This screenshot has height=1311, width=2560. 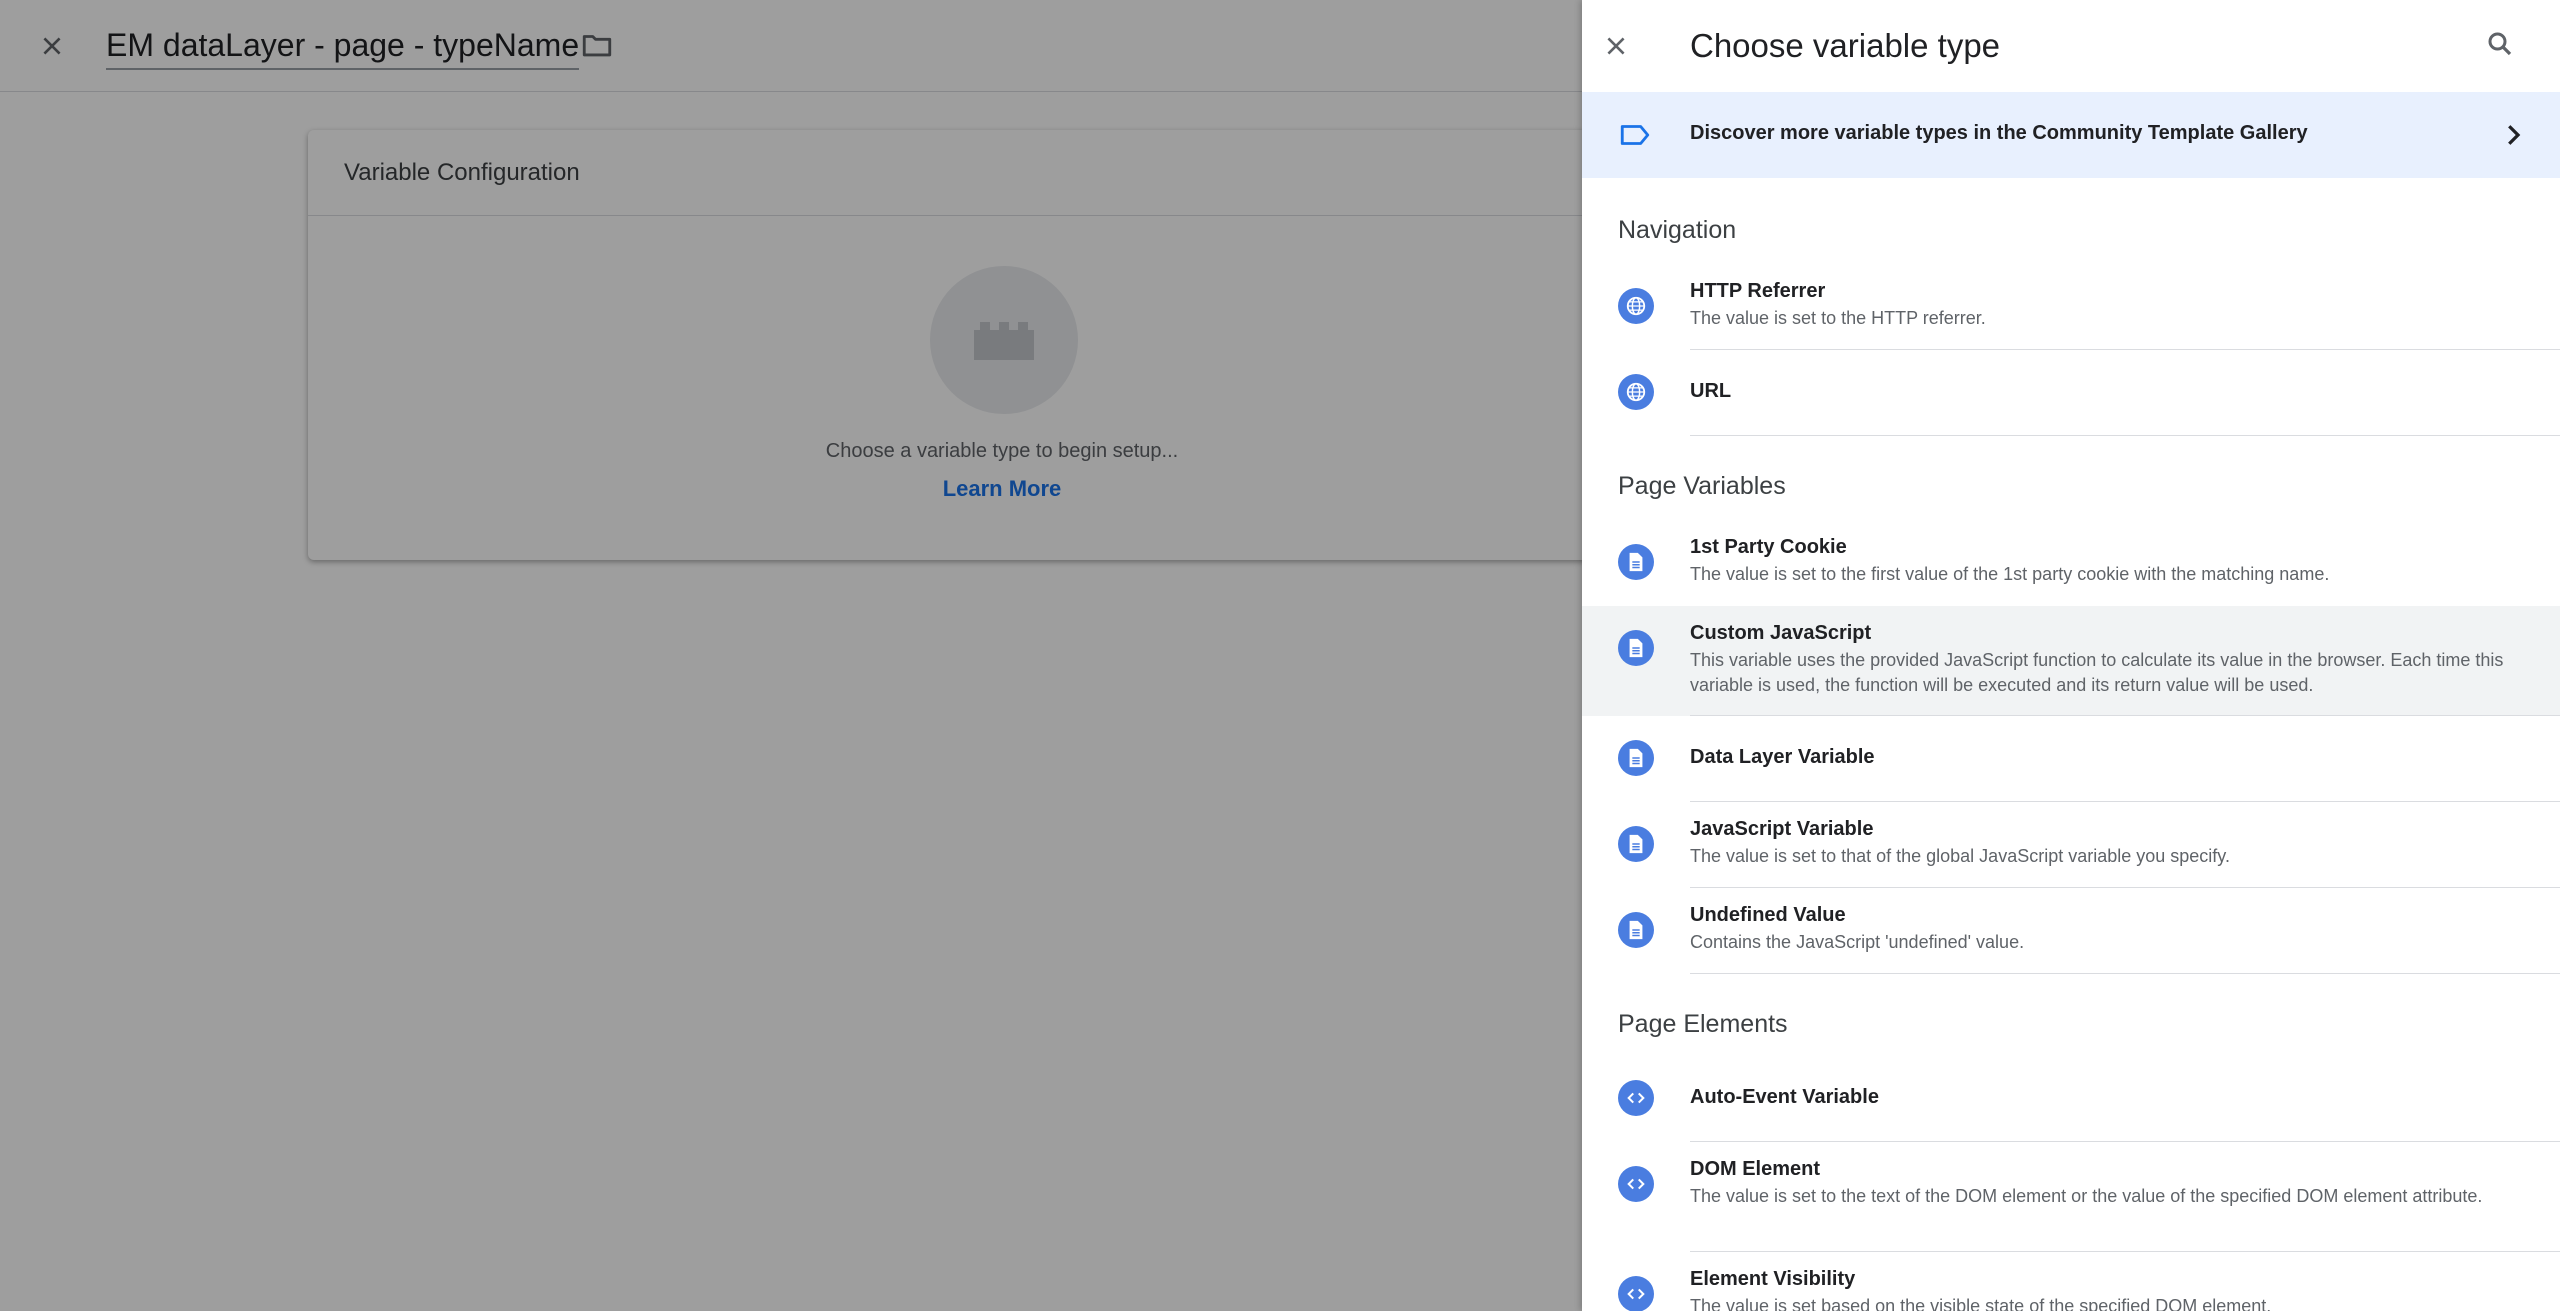 I want to click on label-tag-icon, so click(x=1635, y=135).